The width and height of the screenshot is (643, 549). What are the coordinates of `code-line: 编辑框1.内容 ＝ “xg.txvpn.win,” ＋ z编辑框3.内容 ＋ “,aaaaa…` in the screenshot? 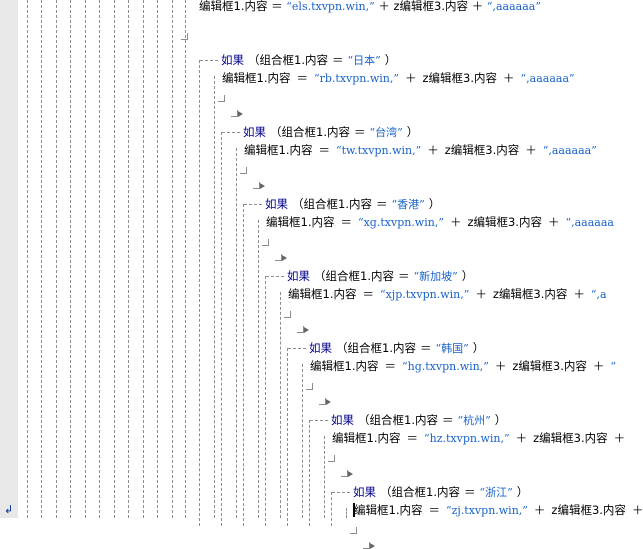 It's located at (443, 222).